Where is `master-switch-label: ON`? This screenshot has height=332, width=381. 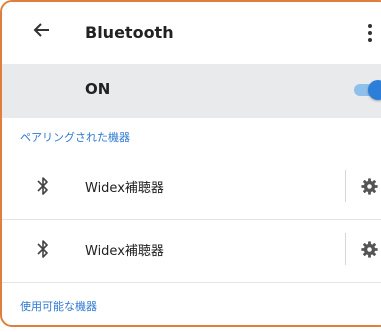
master-switch-label: ON is located at coordinates (98, 89).